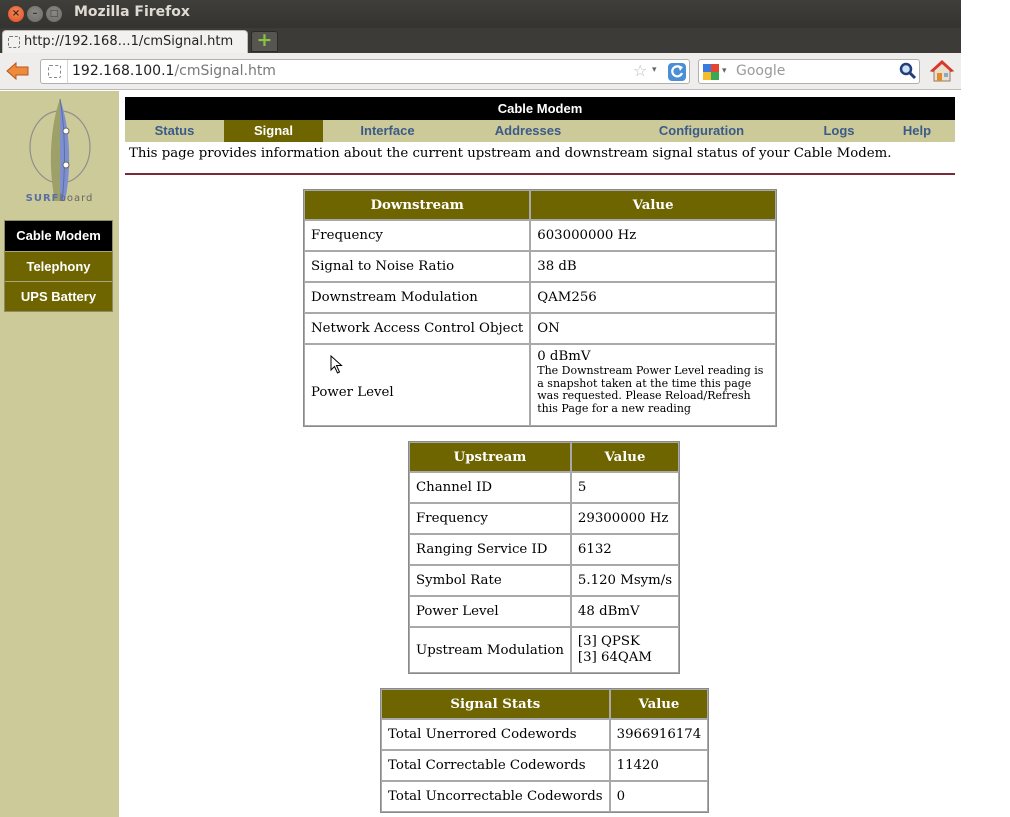  What do you see at coordinates (495, 734) in the screenshot?
I see `row-label: Total Unerrored Codewords` at bounding box center [495, 734].